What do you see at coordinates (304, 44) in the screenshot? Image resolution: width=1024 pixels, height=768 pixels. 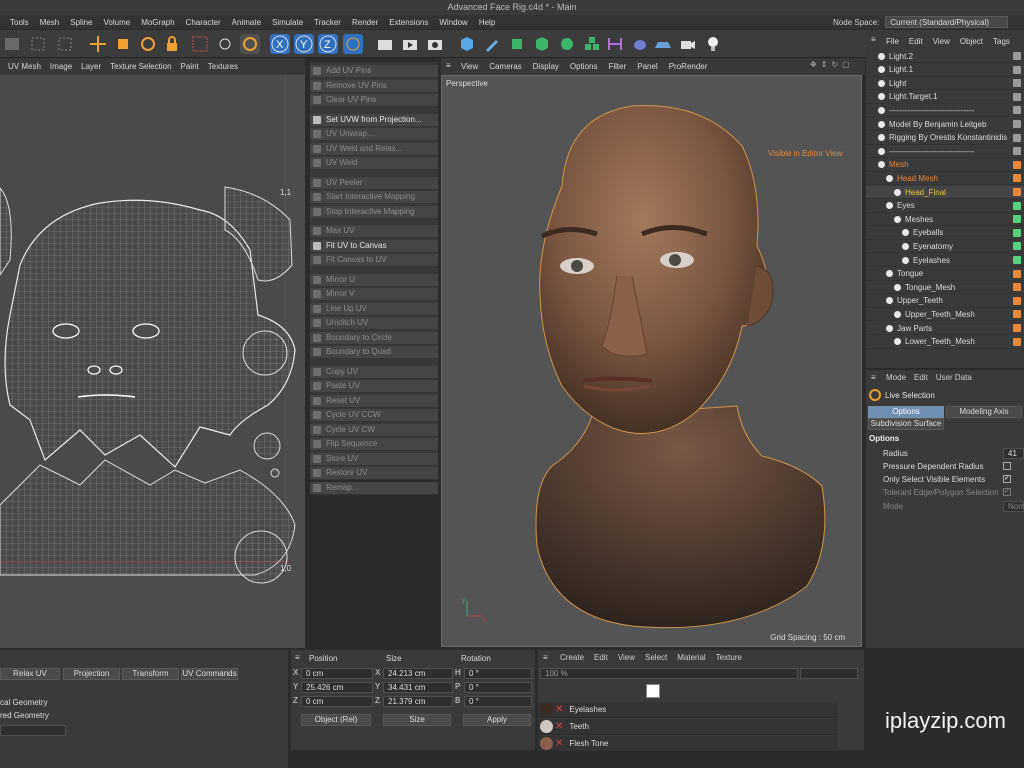 I see `y-axis-icon: Y` at bounding box center [304, 44].